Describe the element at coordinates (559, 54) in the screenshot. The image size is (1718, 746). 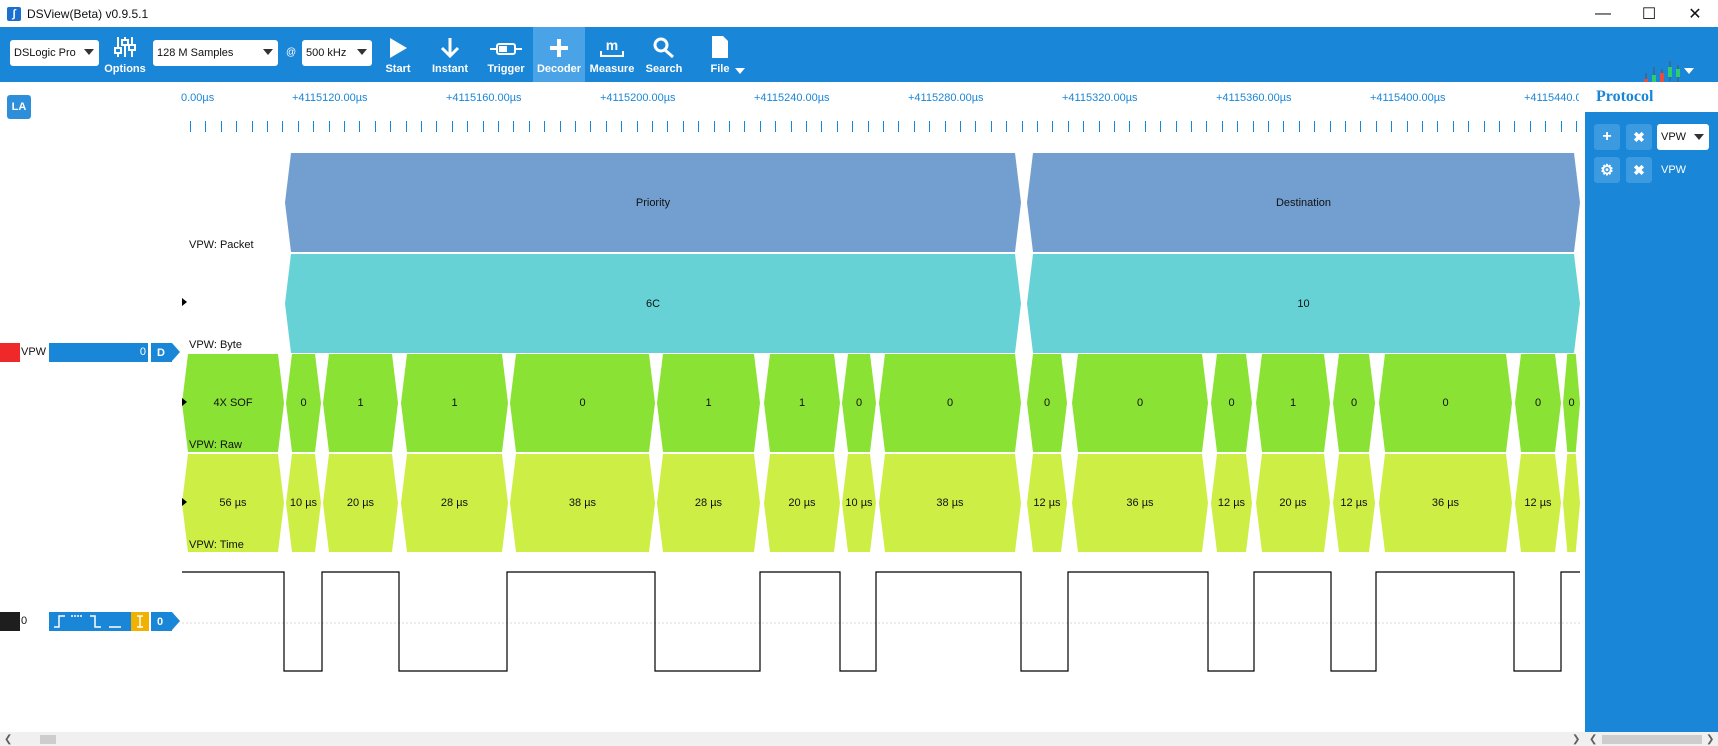
I see `decoder-button: Decoder` at that location.